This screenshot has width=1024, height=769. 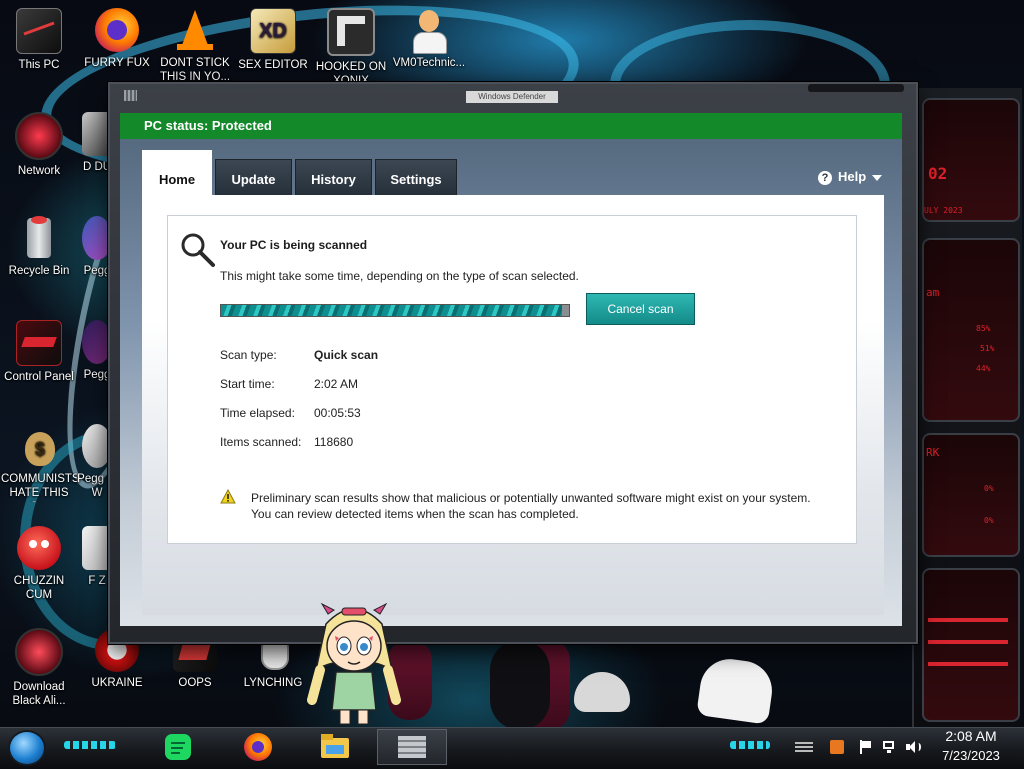 What do you see at coordinates (39, 31) in the screenshot?
I see `computer-icon` at bounding box center [39, 31].